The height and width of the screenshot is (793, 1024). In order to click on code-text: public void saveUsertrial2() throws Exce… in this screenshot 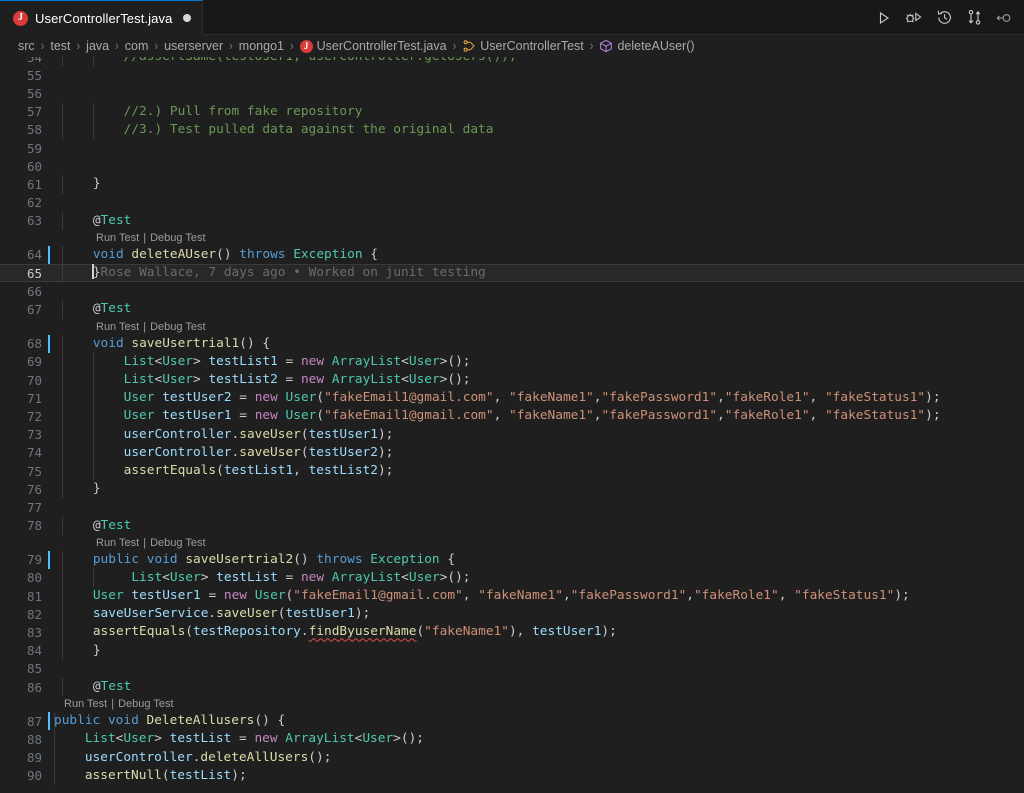, I will do `click(539, 559)`.